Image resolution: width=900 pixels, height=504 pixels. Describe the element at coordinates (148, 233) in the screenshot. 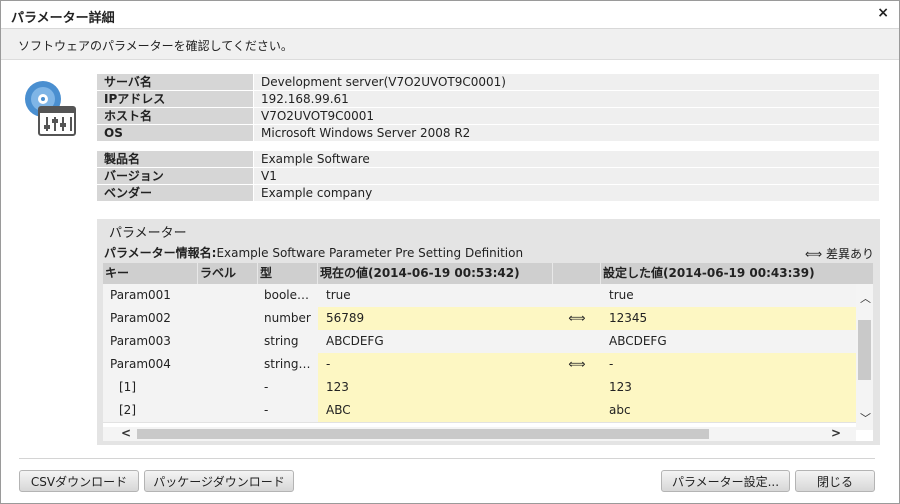

I see `parameter-panel-title: パラメーター` at that location.